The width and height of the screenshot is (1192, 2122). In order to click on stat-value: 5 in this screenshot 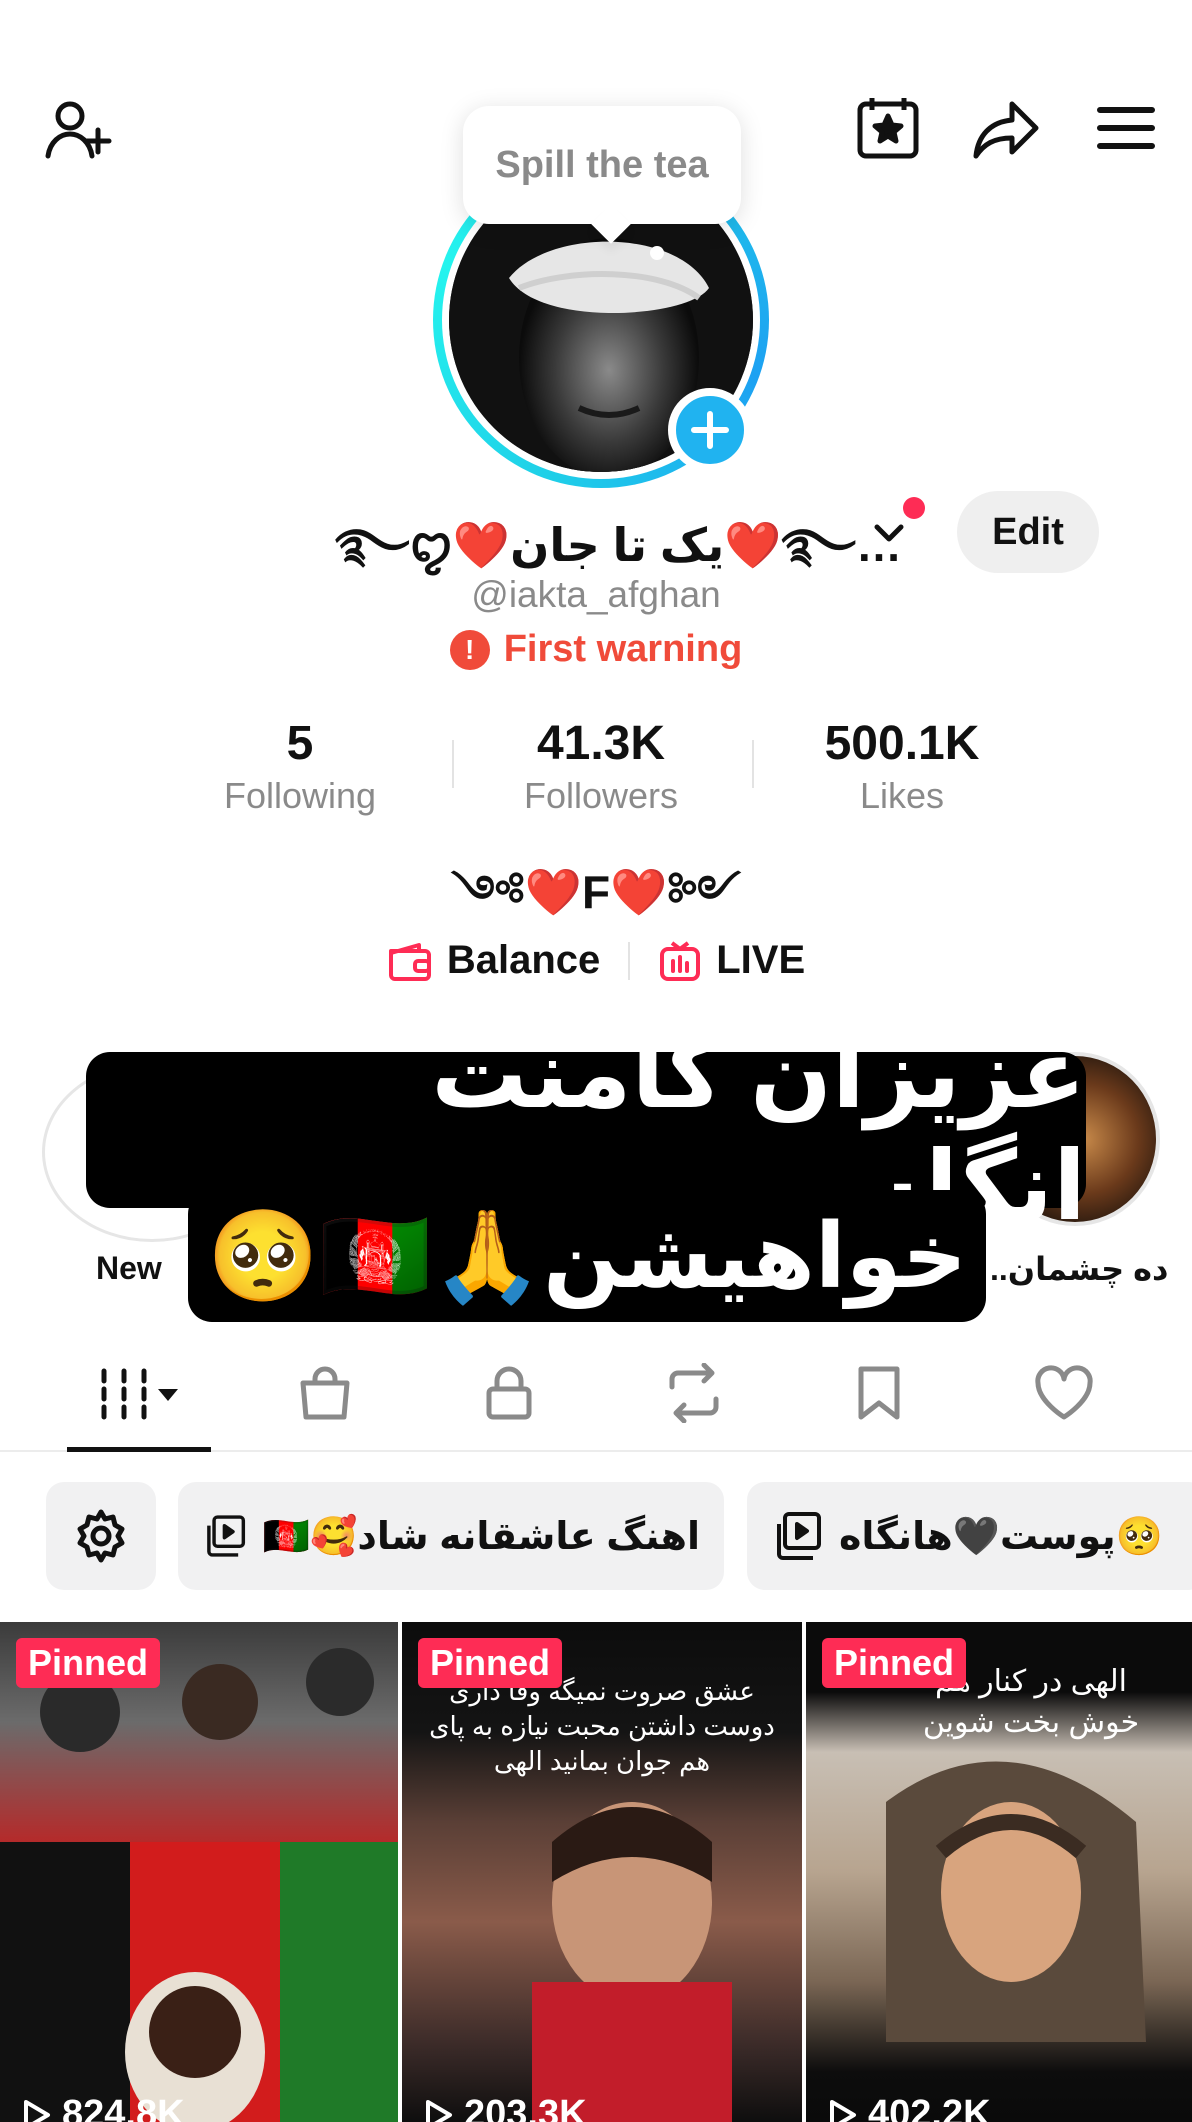, I will do `click(300, 743)`.